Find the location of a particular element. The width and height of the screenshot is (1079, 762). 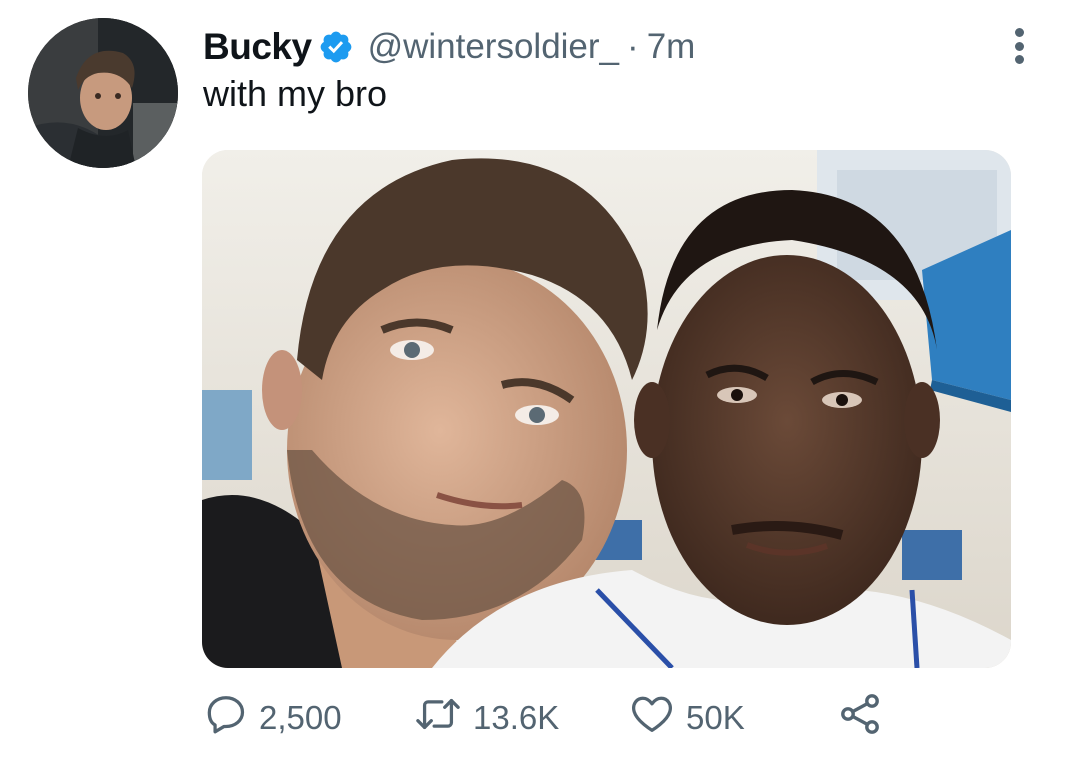

like-count: 50K is located at coordinates (715, 717).